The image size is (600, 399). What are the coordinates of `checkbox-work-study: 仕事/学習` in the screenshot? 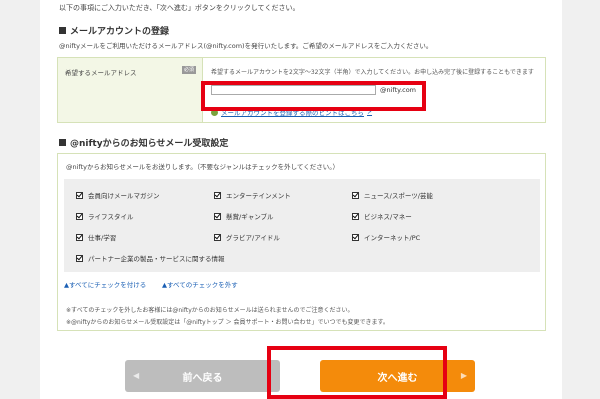 It's located at (96, 237).